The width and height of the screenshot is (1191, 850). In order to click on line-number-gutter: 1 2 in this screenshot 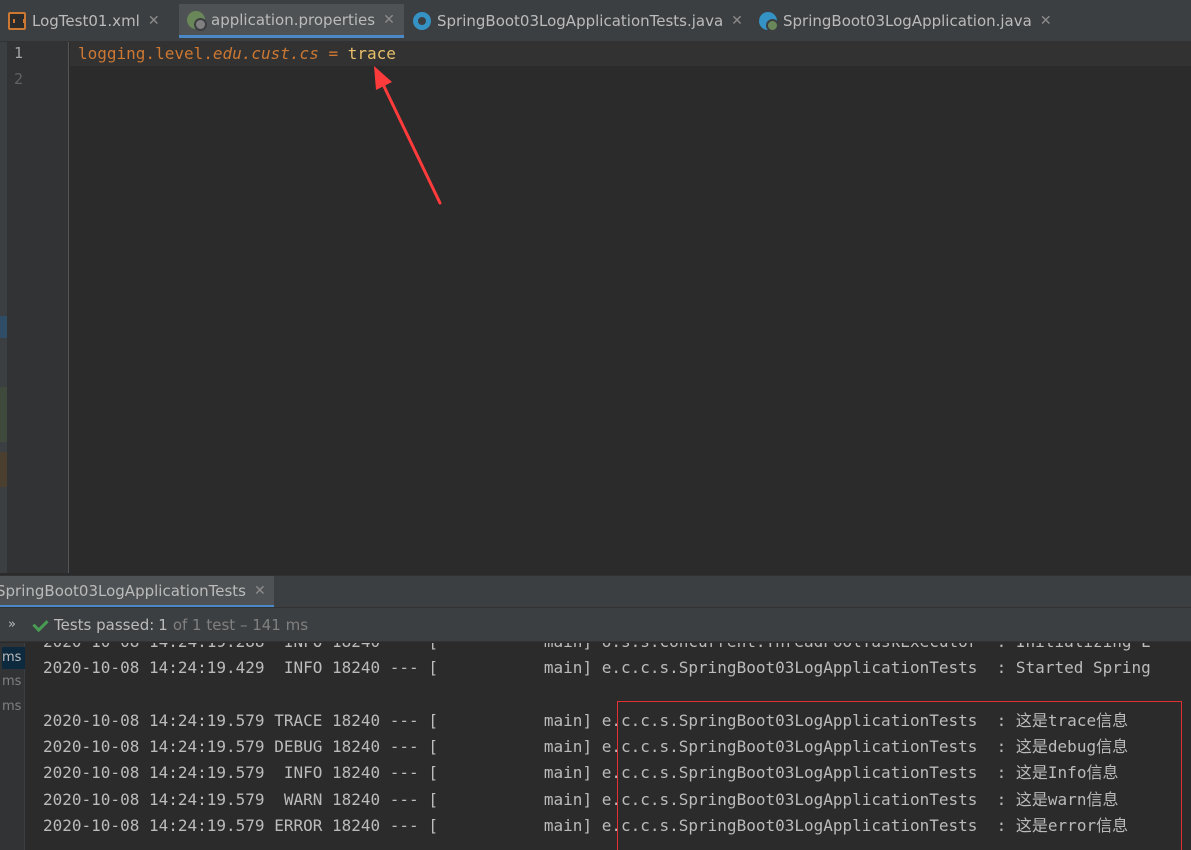, I will do `click(38, 307)`.